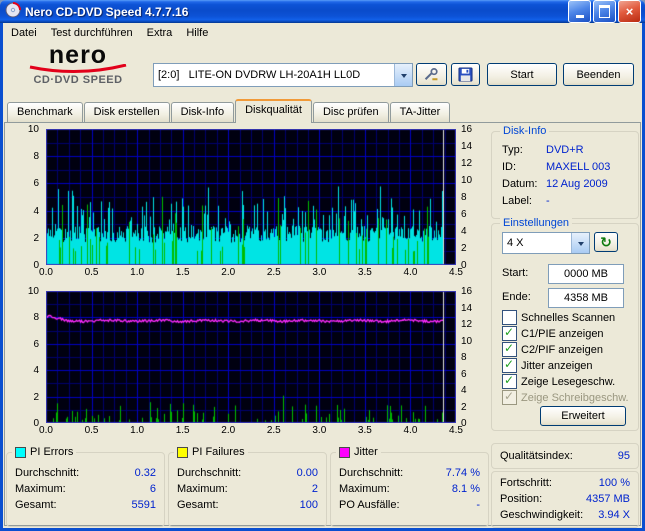 Image resolution: width=645 pixels, height=531 pixels. Describe the element at coordinates (431, 74) in the screenshot. I see `options-button` at that location.